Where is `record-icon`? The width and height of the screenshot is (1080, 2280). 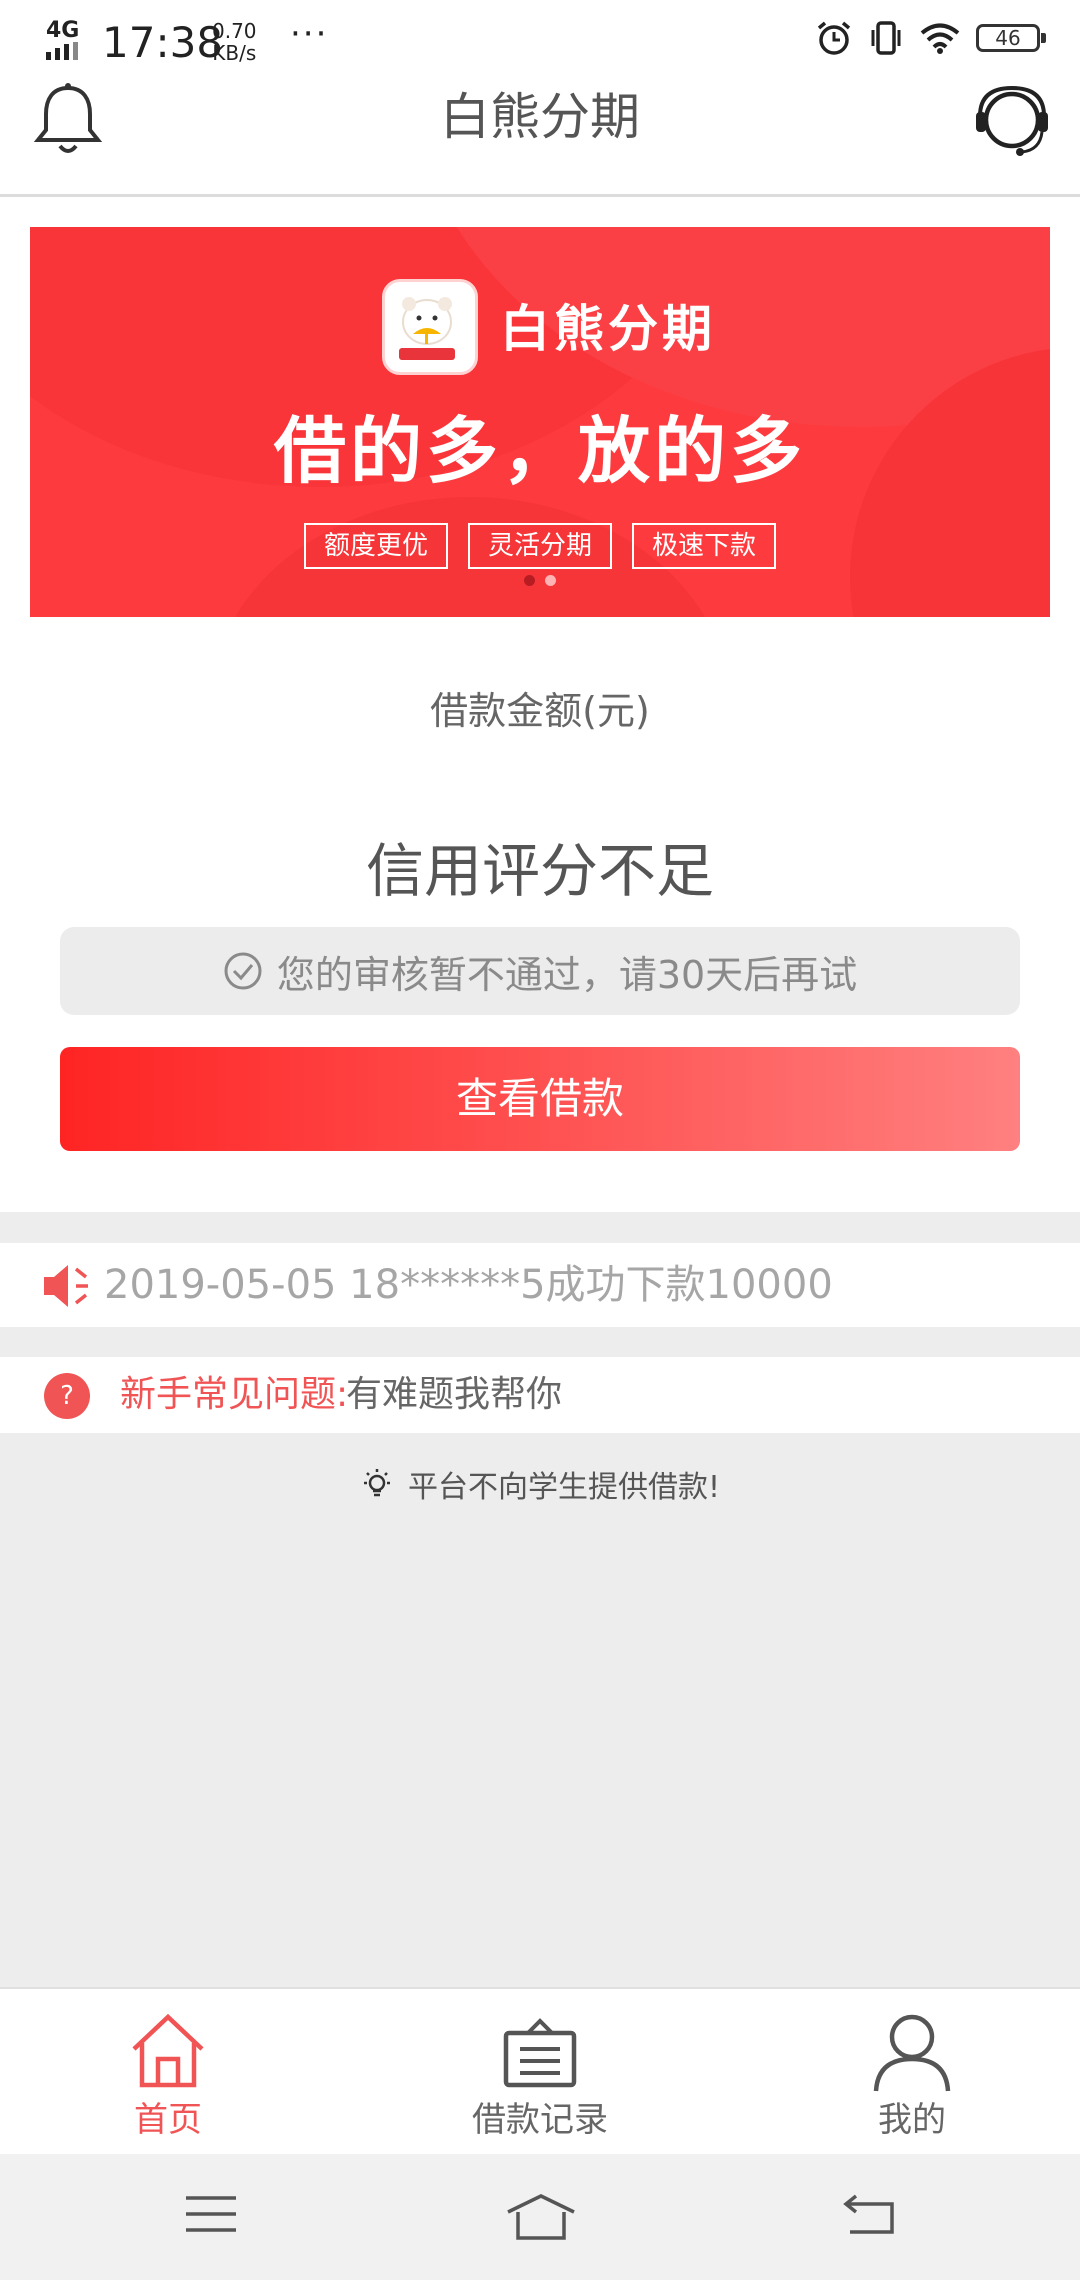
record-icon is located at coordinates (540, 2053).